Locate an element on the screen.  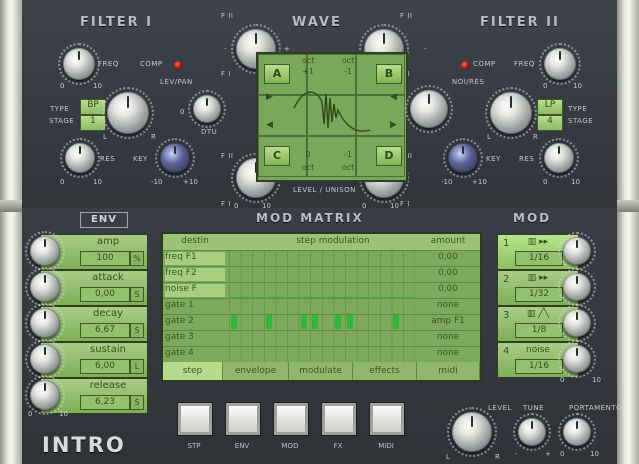
filter2-res-label: RES is located at coordinates (527, 159).